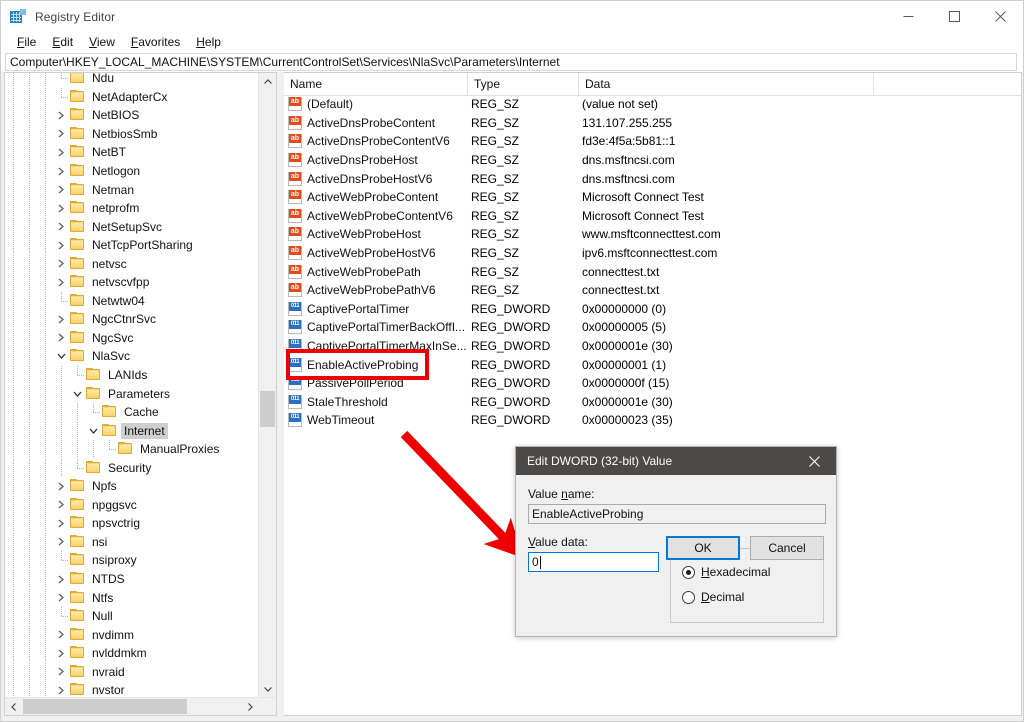 This screenshot has width=1024, height=723. I want to click on menu-item-view: View, so click(102, 42).